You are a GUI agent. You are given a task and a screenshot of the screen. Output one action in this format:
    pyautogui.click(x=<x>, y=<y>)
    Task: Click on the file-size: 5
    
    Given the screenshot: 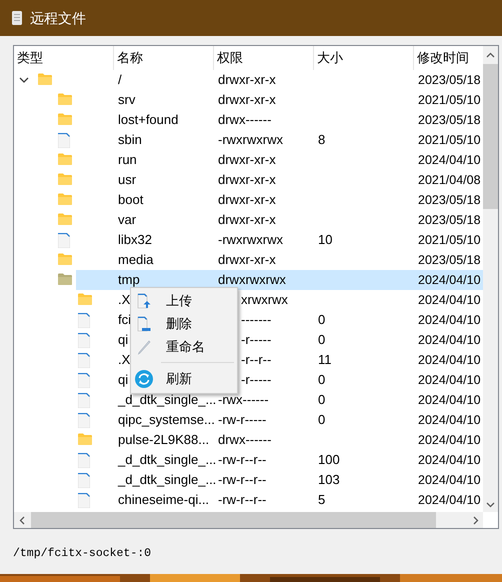 What is the action you would take?
    pyautogui.click(x=322, y=500)
    